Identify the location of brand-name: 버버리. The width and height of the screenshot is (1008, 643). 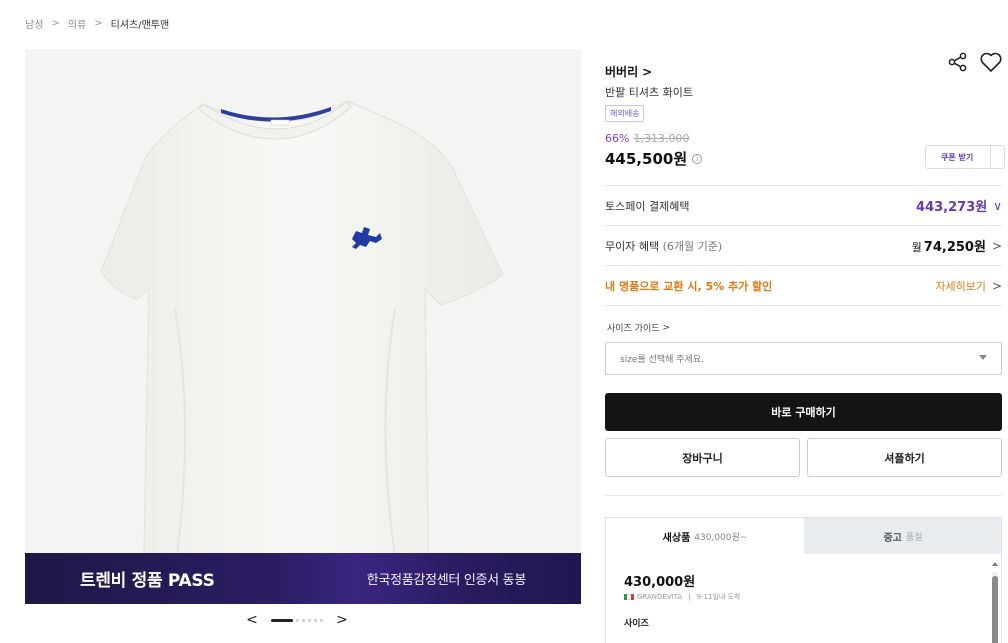
(622, 72).